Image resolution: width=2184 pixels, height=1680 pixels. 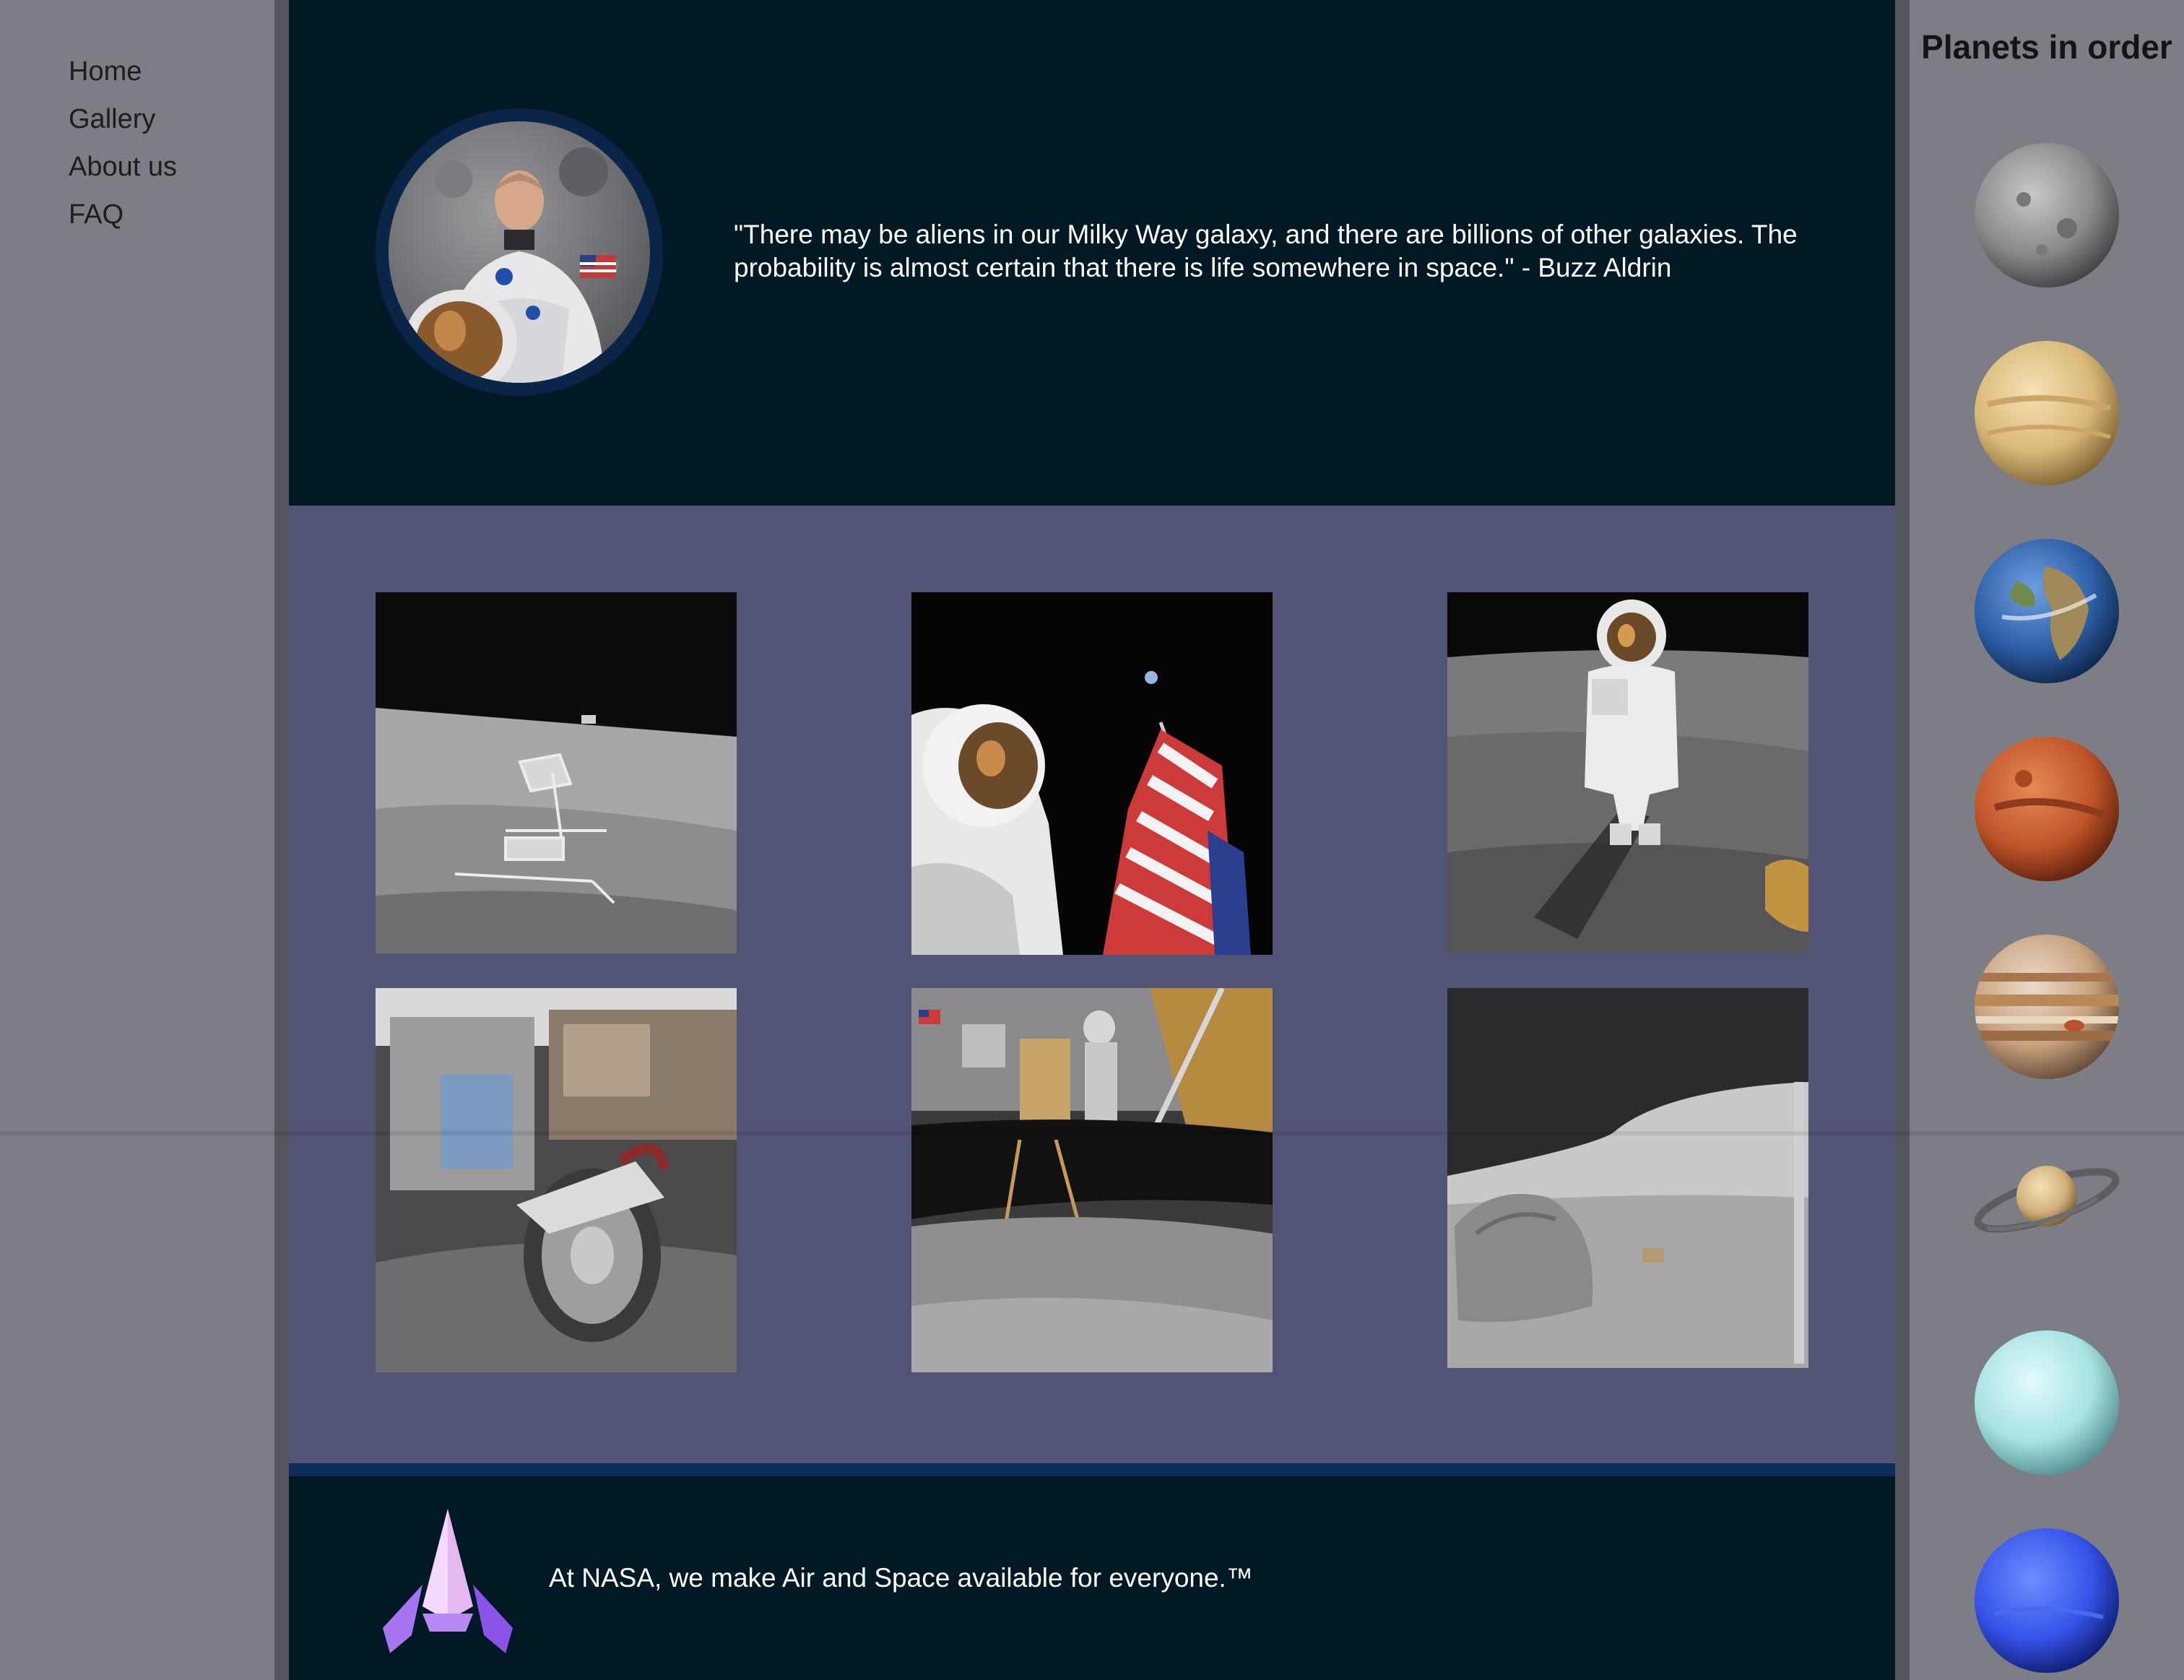 I want to click on saturn-icon, so click(x=2046, y=1204).